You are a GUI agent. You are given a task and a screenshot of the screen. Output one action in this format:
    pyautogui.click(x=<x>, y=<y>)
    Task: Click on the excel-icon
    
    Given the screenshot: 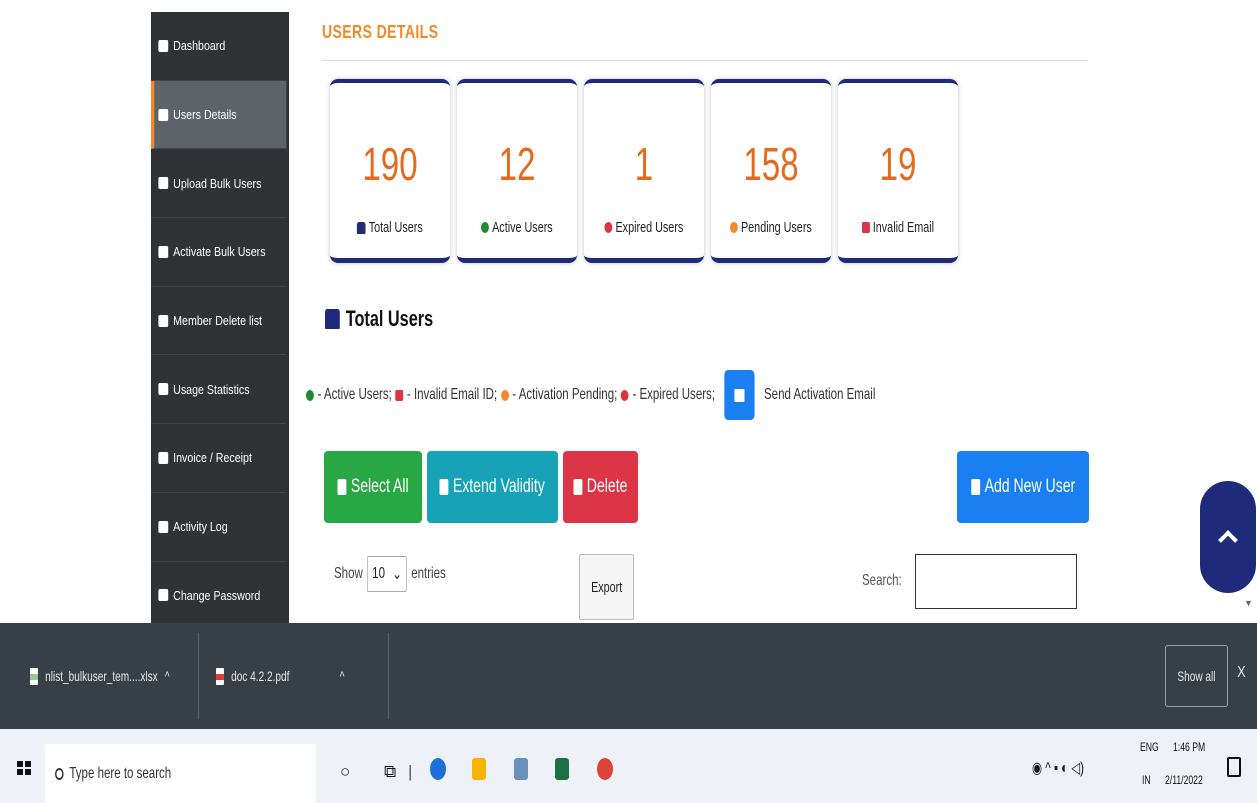 What is the action you would take?
    pyautogui.click(x=562, y=769)
    